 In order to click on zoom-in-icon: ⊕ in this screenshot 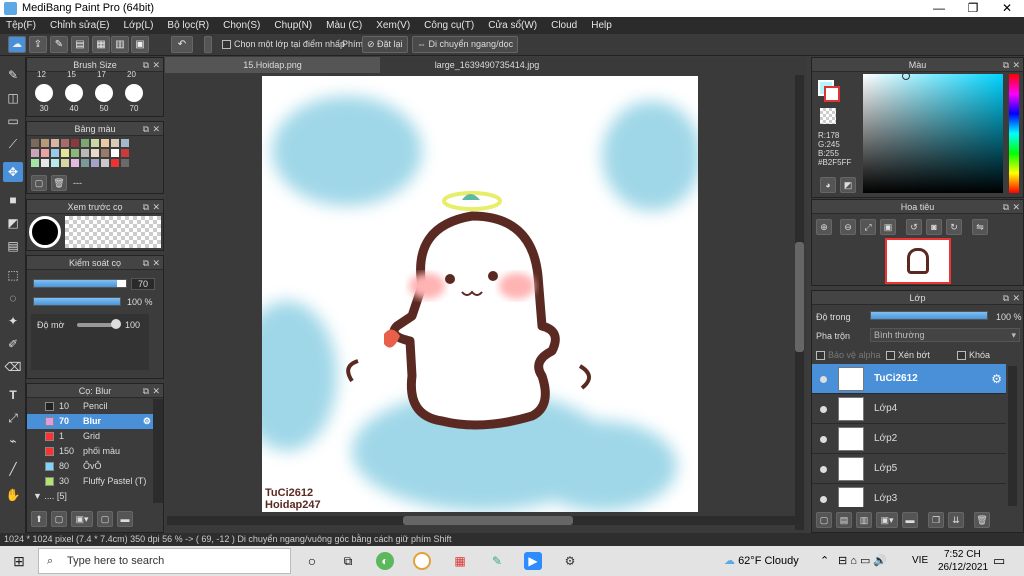, I will do `click(824, 227)`.